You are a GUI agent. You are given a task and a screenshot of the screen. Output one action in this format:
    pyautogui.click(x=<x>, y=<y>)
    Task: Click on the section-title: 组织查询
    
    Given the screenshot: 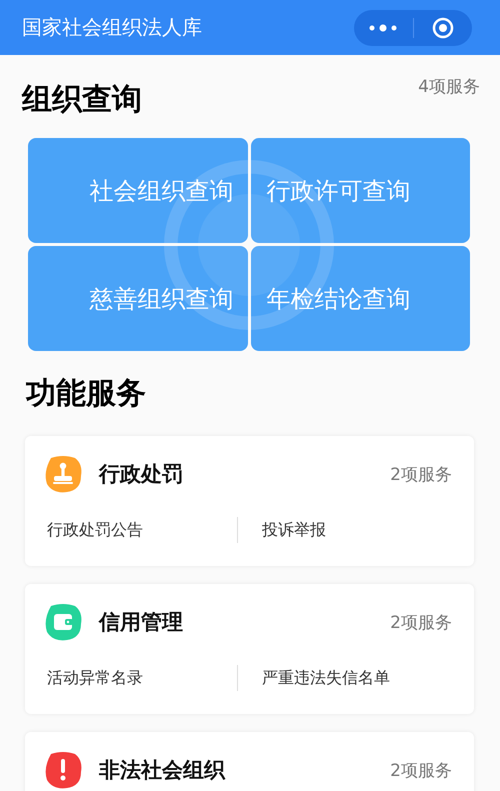 What is the action you would take?
    pyautogui.click(x=82, y=100)
    